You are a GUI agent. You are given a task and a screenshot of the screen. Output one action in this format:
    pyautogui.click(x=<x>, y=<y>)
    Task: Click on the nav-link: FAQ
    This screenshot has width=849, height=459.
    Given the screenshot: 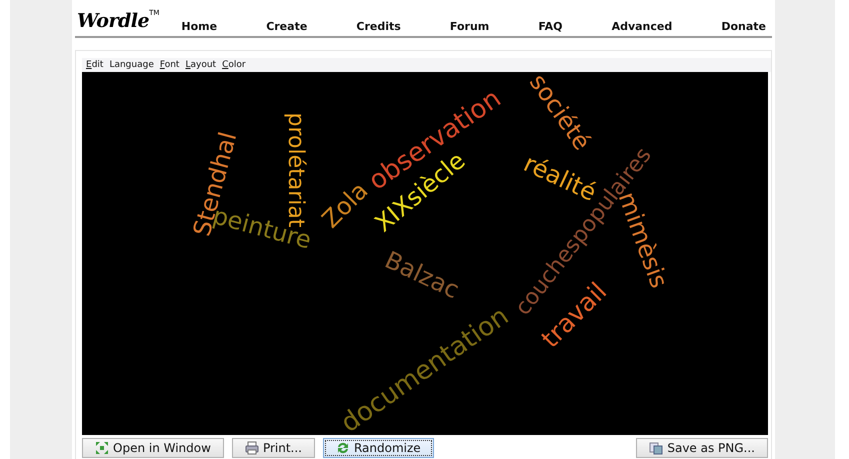 What is the action you would take?
    pyautogui.click(x=550, y=28)
    